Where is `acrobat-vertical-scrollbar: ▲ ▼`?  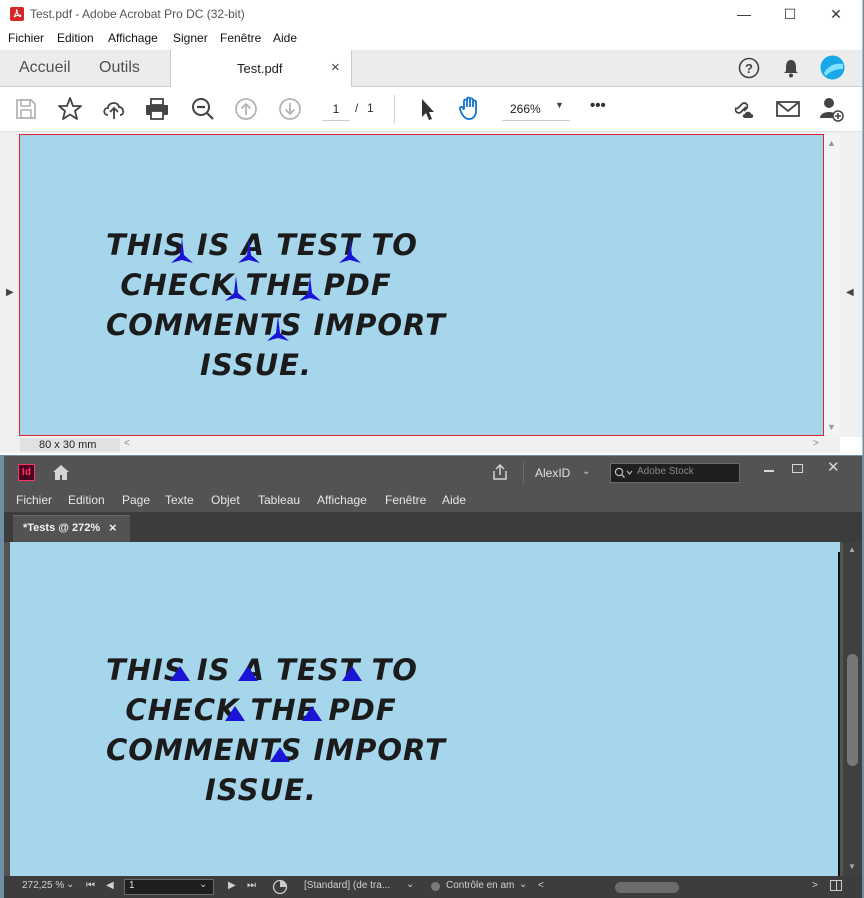
acrobat-vertical-scrollbar: ▲ ▼ is located at coordinates (832, 286).